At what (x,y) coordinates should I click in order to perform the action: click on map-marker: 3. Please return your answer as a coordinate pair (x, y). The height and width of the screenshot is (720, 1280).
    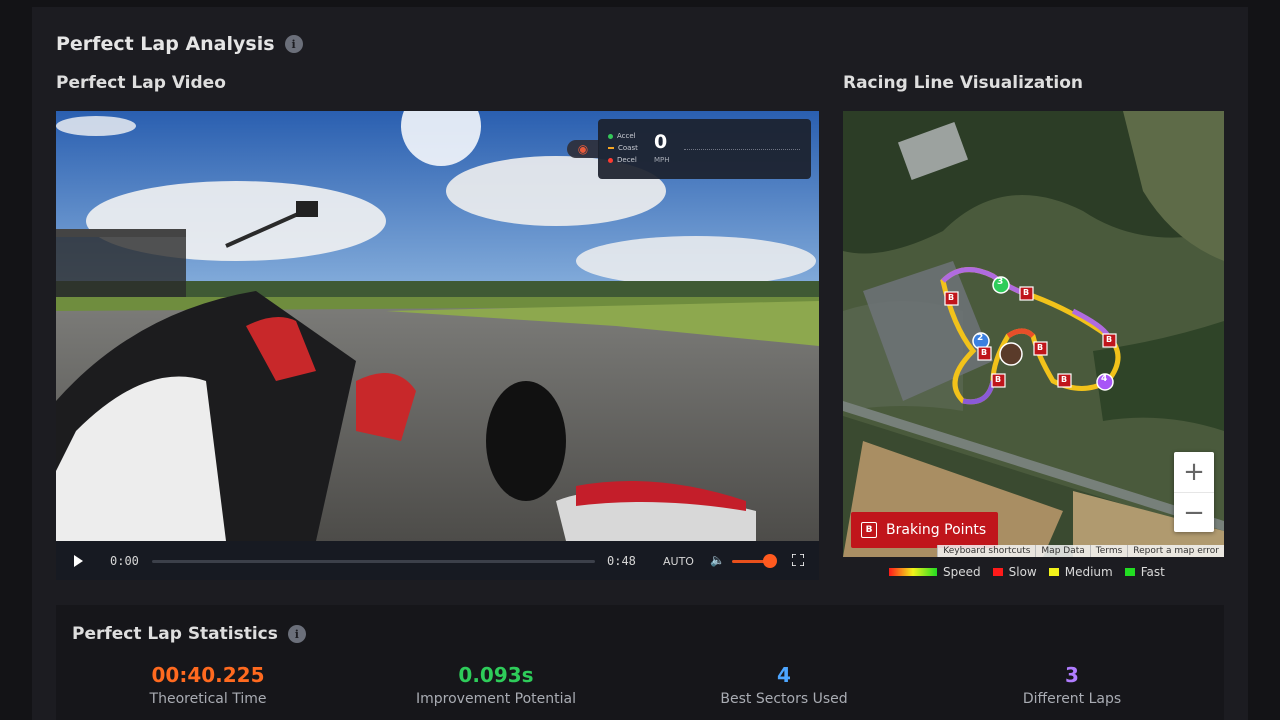
    Looking at the image, I should click on (1000, 282).